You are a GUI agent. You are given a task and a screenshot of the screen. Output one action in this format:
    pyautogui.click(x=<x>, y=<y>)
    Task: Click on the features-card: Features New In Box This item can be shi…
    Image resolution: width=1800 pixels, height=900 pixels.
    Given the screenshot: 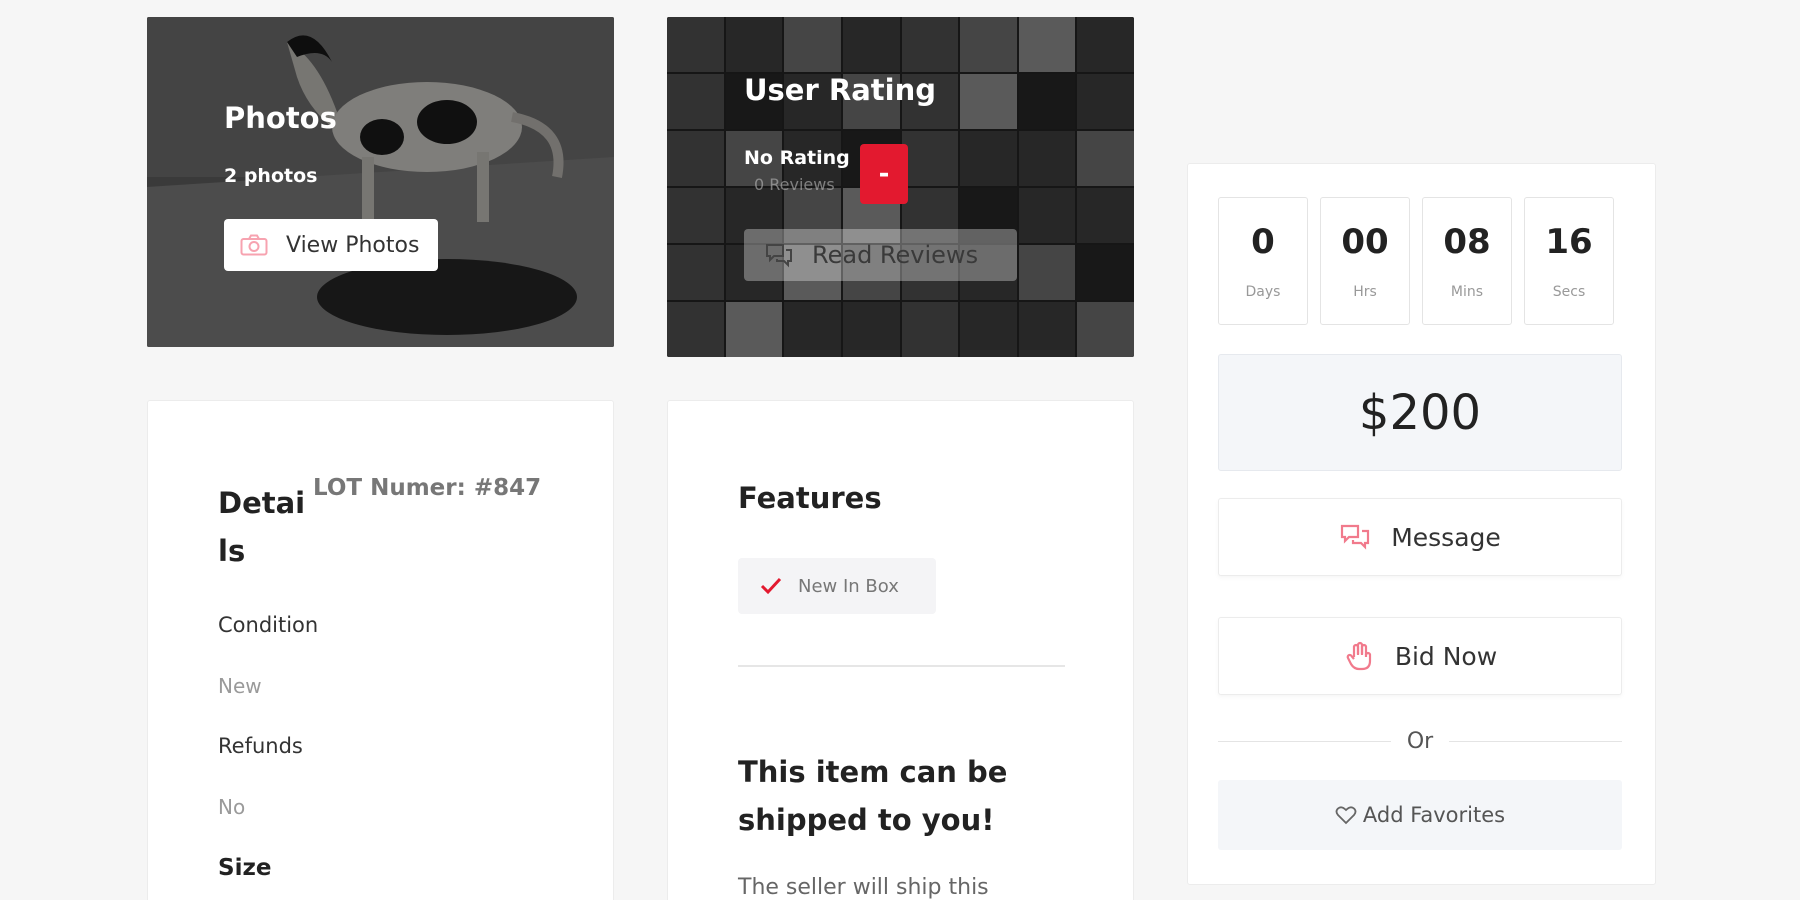 What is the action you would take?
    pyautogui.click(x=900, y=650)
    